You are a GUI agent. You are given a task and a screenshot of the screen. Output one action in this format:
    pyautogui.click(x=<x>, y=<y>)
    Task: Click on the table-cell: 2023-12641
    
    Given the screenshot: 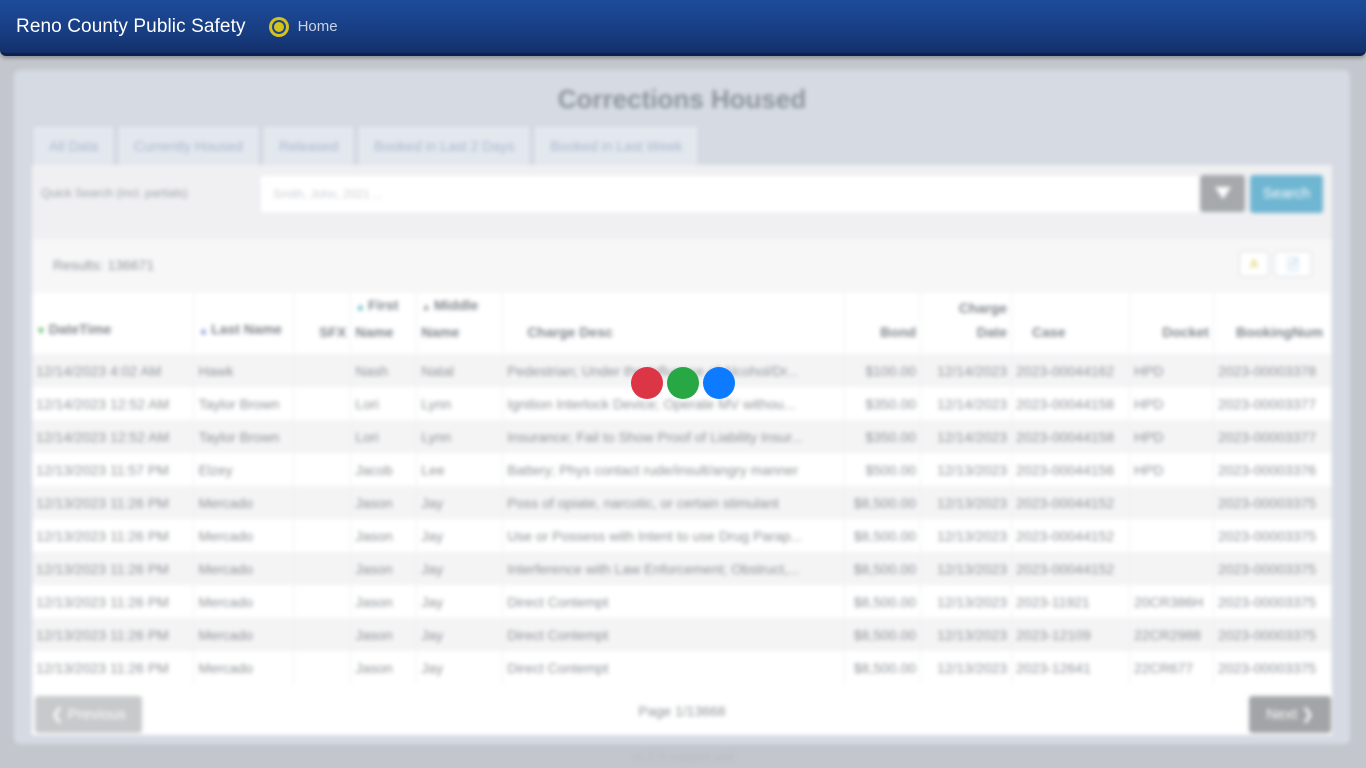 What is the action you would take?
    pyautogui.click(x=1070, y=667)
    